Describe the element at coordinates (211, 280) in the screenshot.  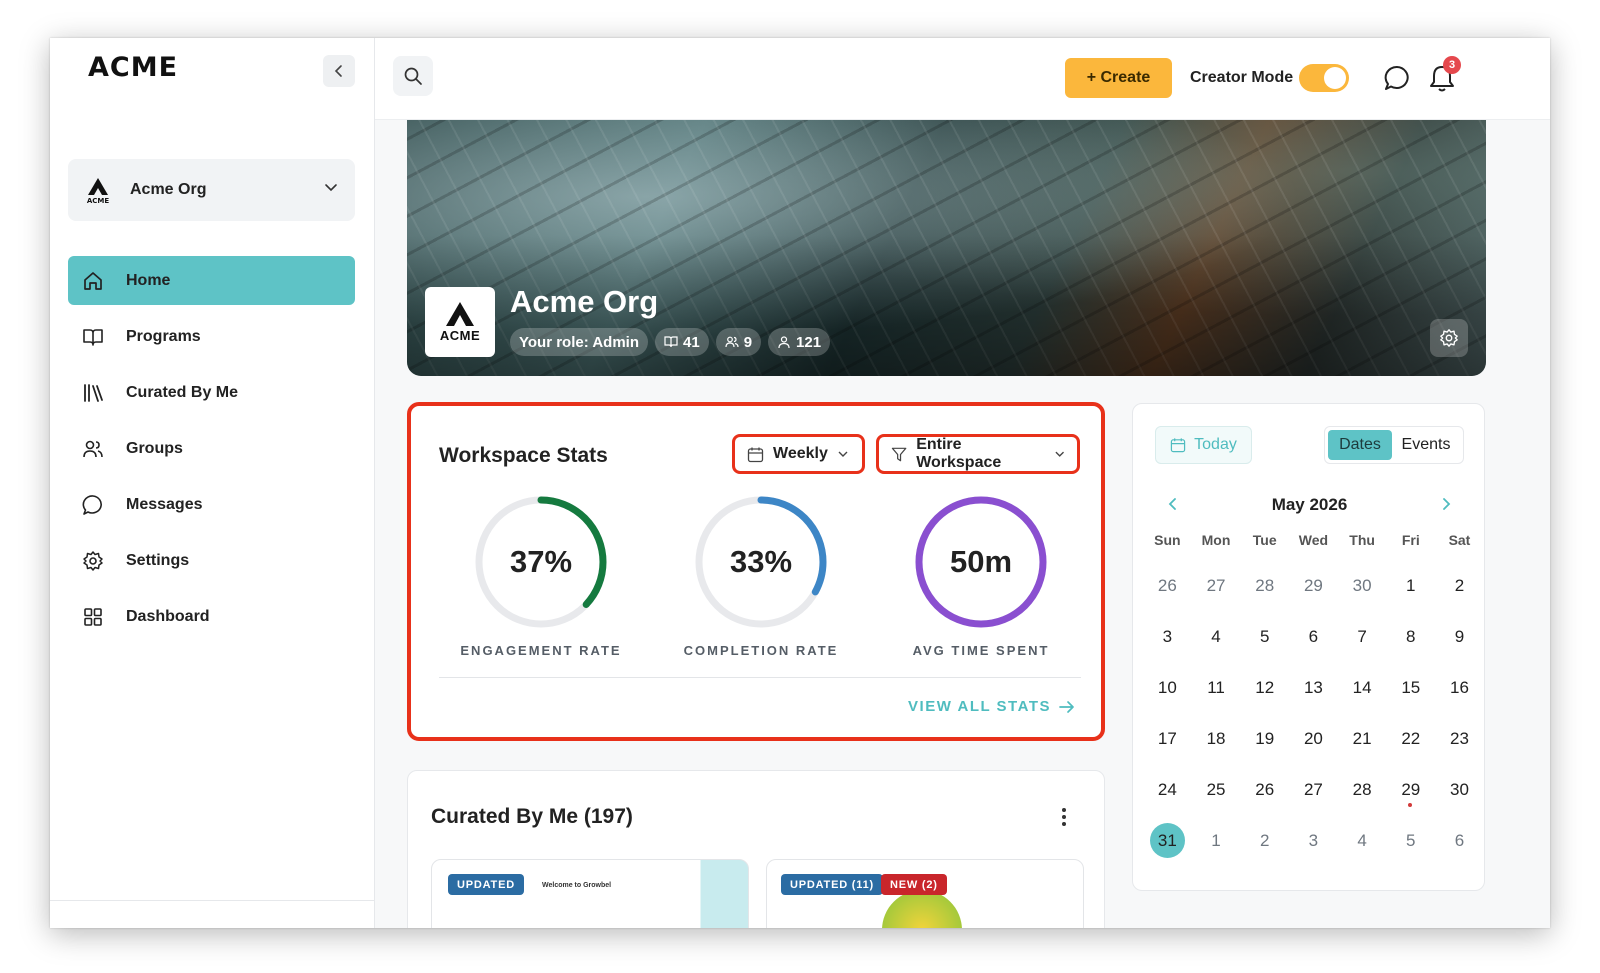
I see `sidebar-item-home: Home` at that location.